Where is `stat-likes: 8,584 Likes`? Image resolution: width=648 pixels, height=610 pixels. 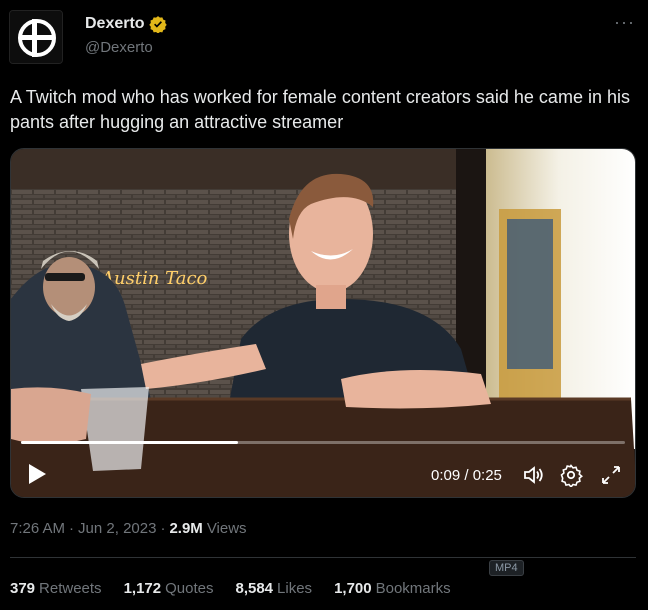
stat-likes: 8,584 Likes is located at coordinates (273, 588).